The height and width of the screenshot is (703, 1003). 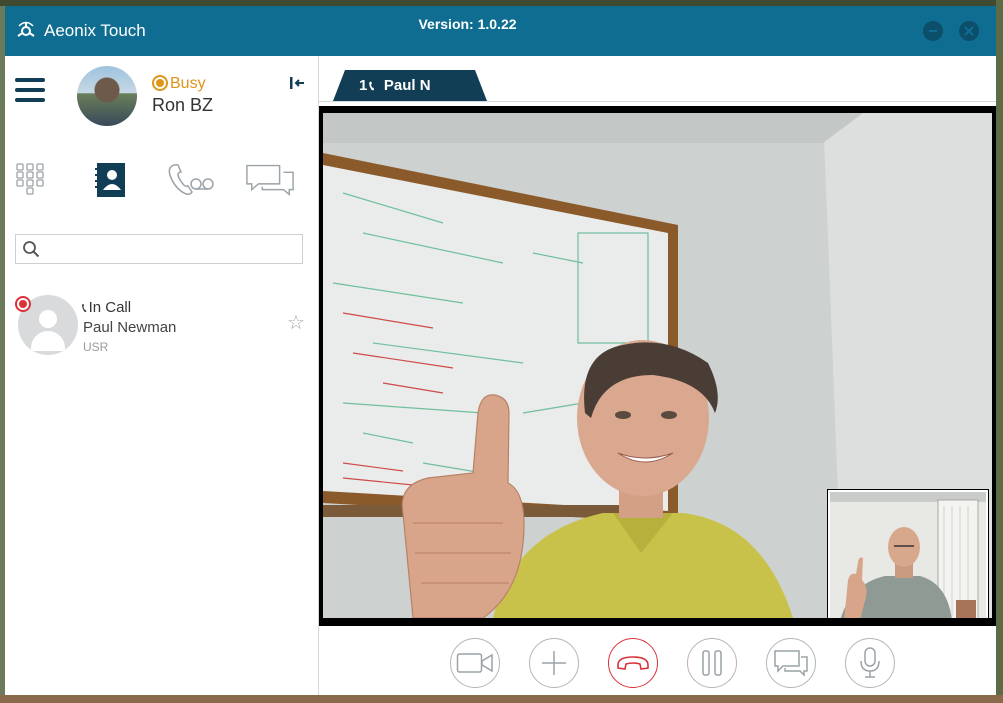 I want to click on call-name: Paul N, so click(x=407, y=85).